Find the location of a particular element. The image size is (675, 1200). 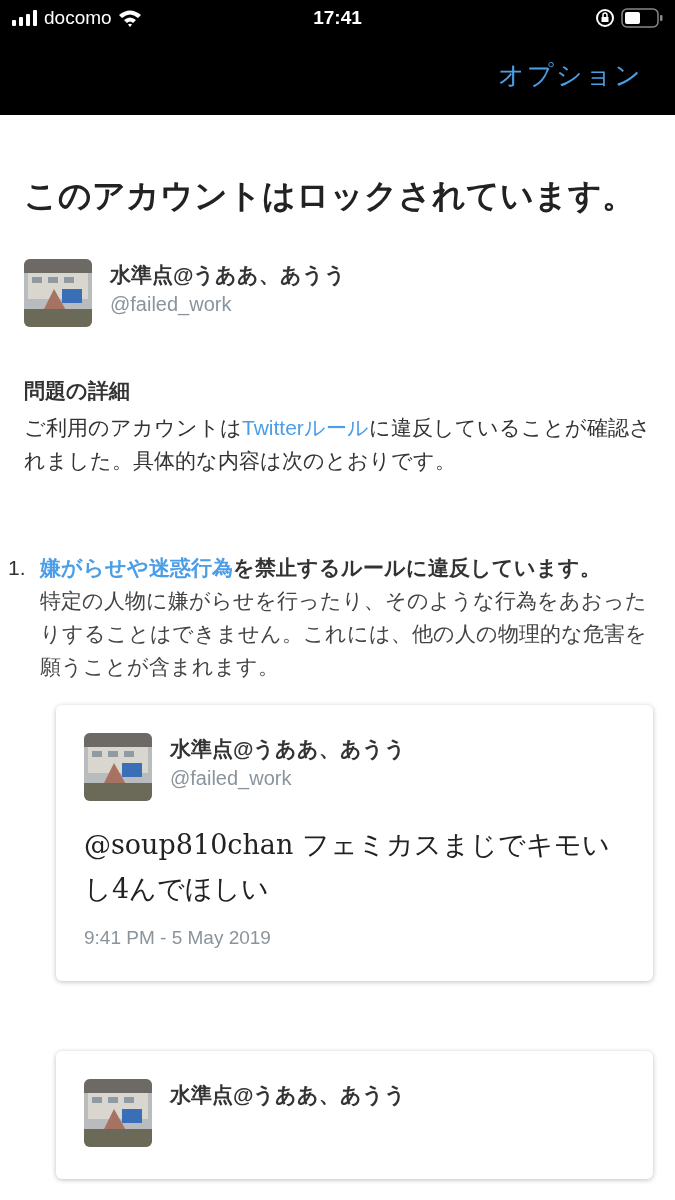

violation-description: 特定の人物に嫌がらせを行ったり、そのような行為をあおったりすることはできません。これには、他の人の物理的な危害を願うことが含まれます。 is located at coordinates (344, 634).